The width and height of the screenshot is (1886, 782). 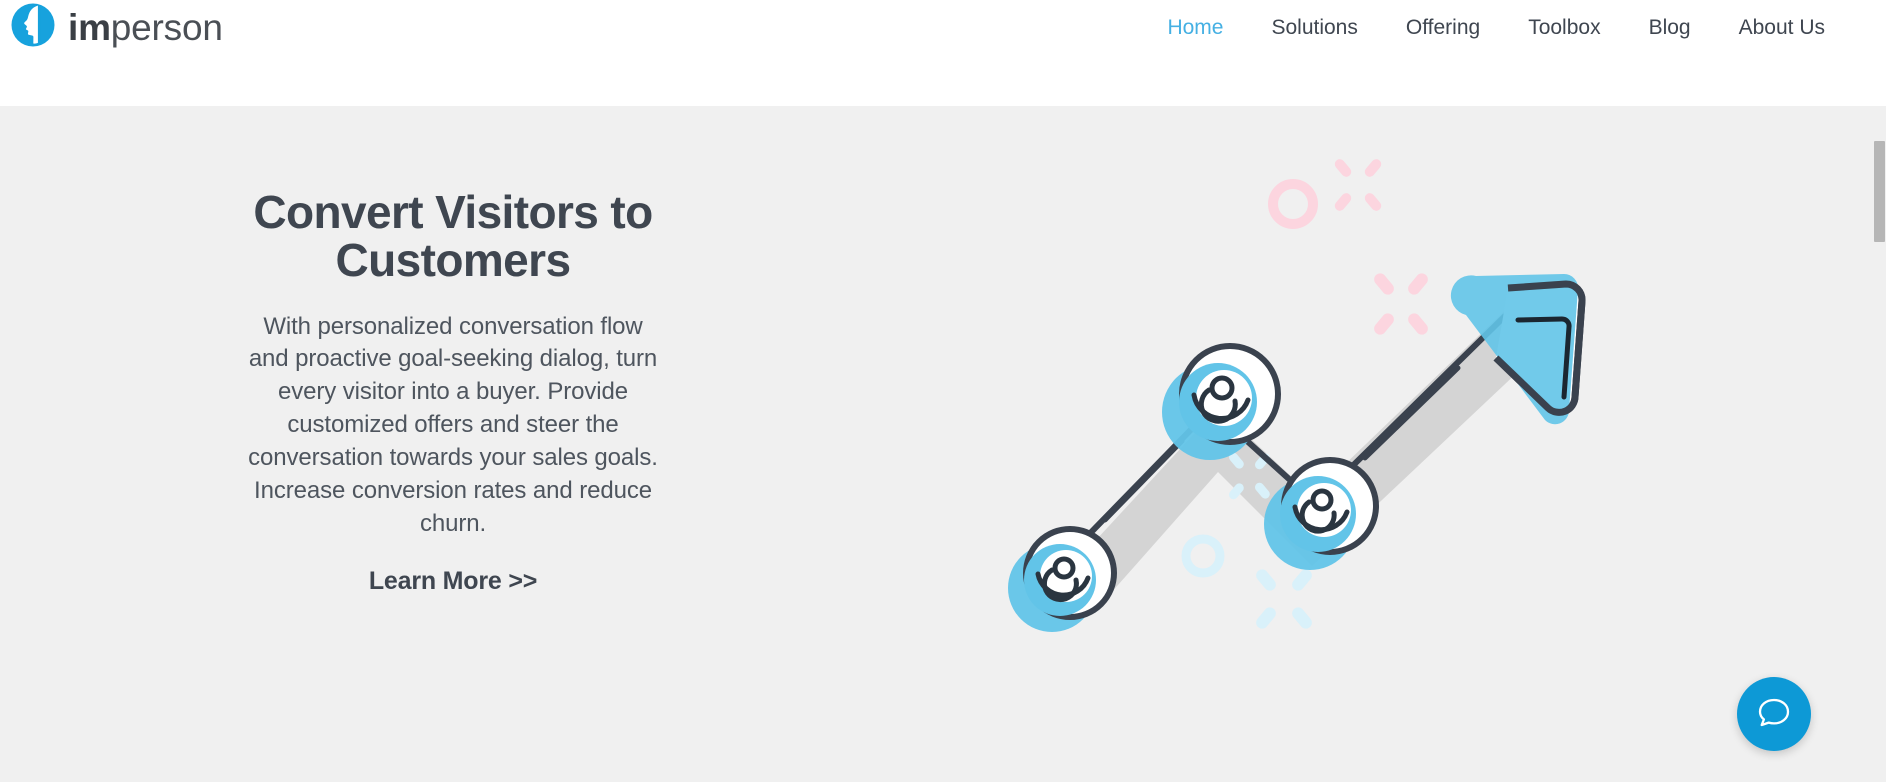 I want to click on brand-logo-link: imperson, so click(x=111, y=26).